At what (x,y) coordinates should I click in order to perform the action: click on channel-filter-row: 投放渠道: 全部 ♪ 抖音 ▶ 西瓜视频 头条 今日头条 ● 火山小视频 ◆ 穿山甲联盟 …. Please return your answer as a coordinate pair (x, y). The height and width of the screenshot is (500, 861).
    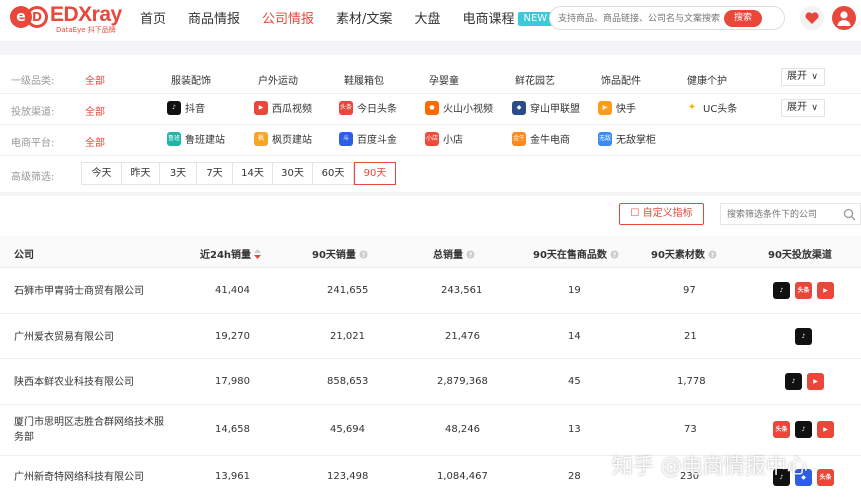
    Looking at the image, I should click on (430, 109).